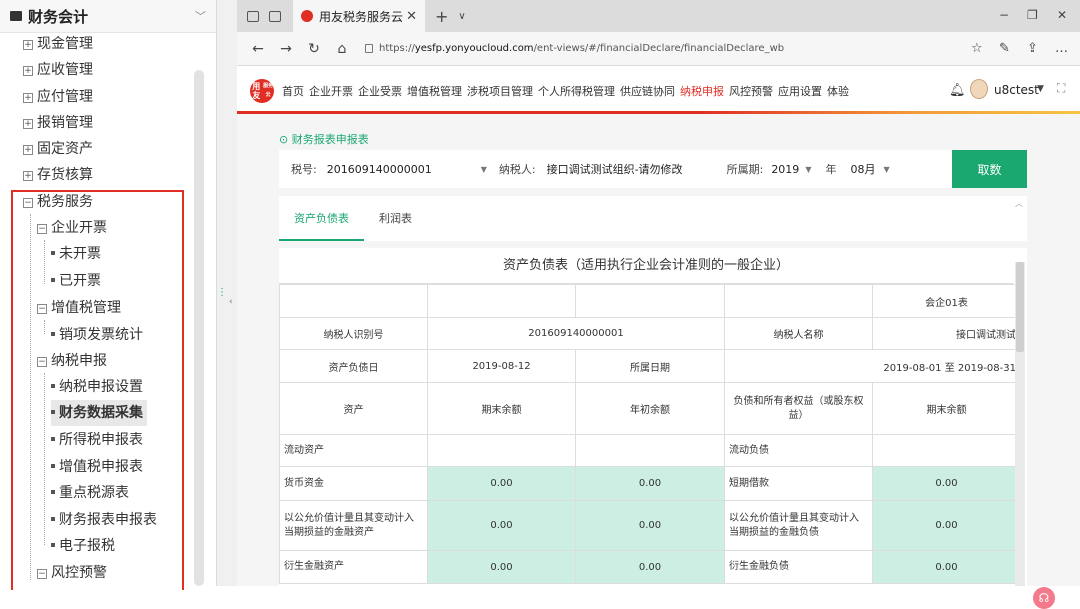 The width and height of the screenshot is (1080, 609). I want to click on user-menu-chevron-icon: ▼, so click(1040, 89).